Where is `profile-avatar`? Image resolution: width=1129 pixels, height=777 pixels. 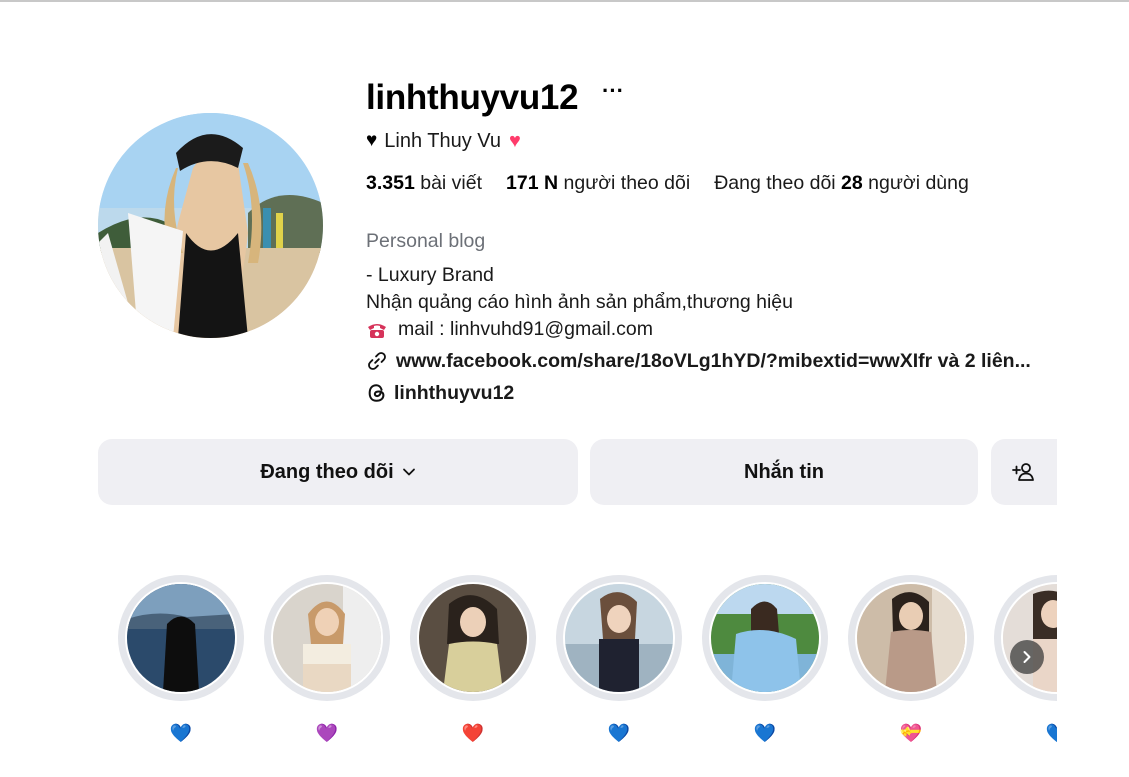 profile-avatar is located at coordinates (210, 225).